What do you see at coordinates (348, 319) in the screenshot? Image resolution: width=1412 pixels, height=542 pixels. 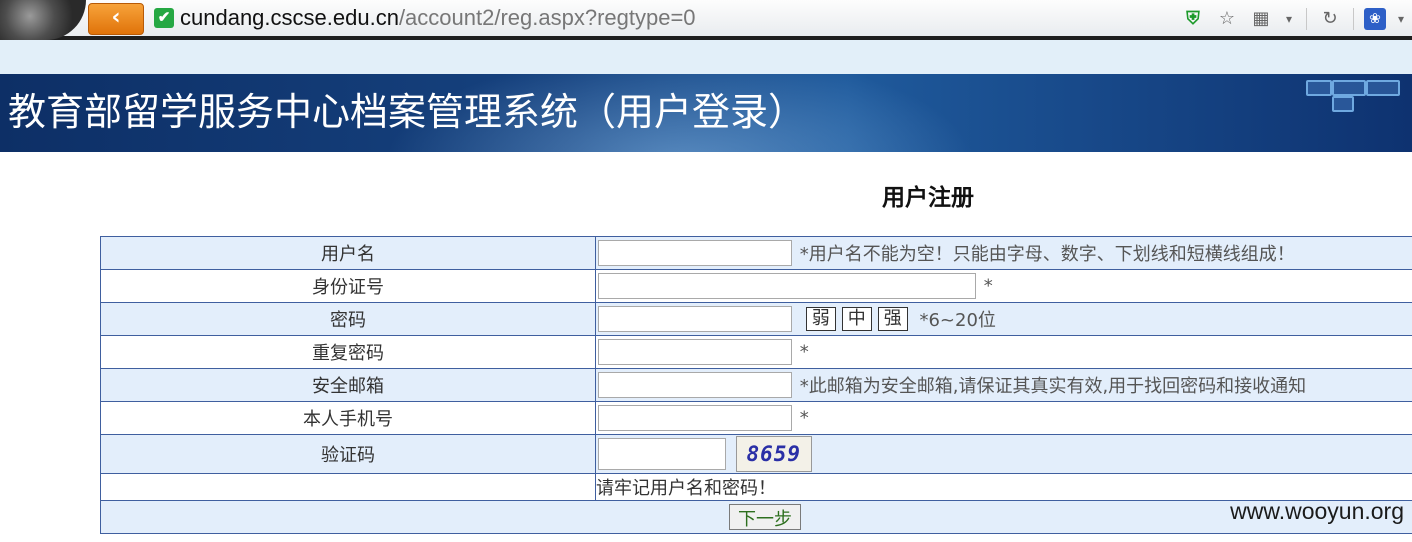 I see `password-label: 密码` at bounding box center [348, 319].